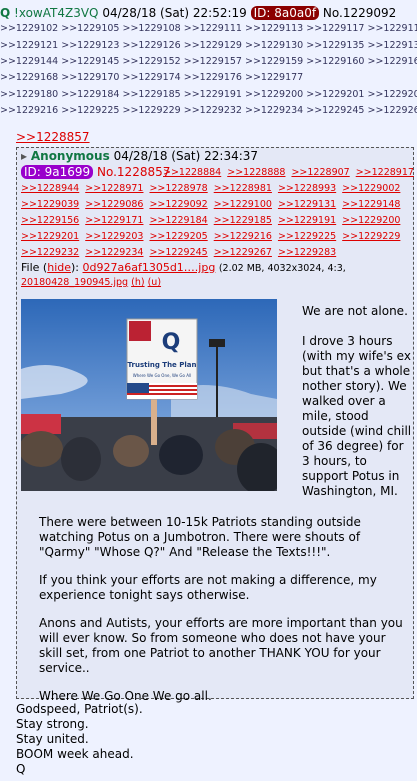 The width and height of the screenshot is (417, 781). Describe the element at coordinates (70, 156) in the screenshot. I see `poster-name: Anonymous` at that location.